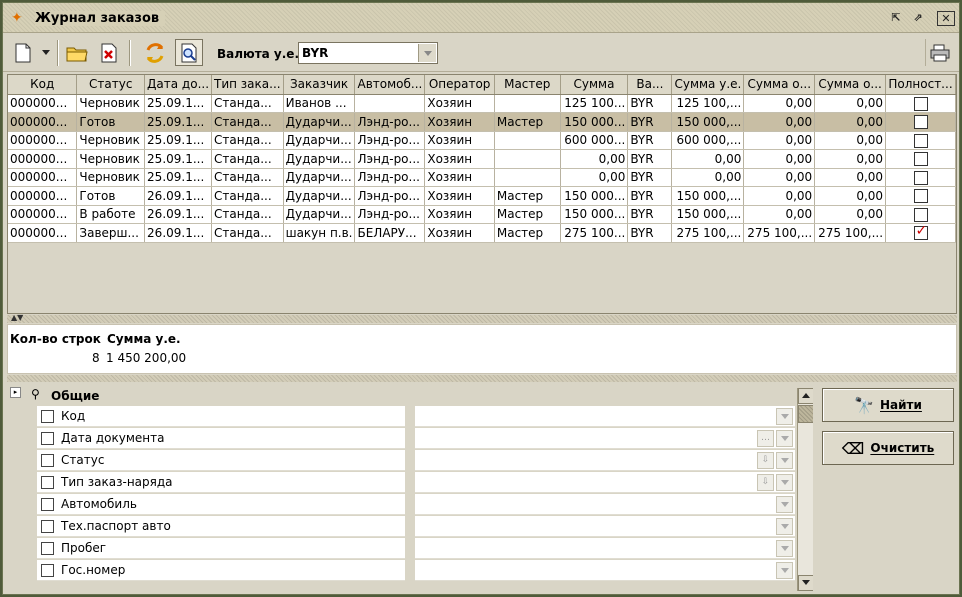  What do you see at coordinates (527, 159) in the screenshot?
I see `cell-master` at bounding box center [527, 159].